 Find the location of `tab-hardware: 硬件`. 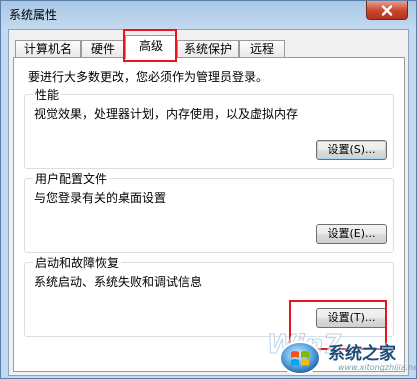

tab-hardware: 硬件 is located at coordinates (103, 49).